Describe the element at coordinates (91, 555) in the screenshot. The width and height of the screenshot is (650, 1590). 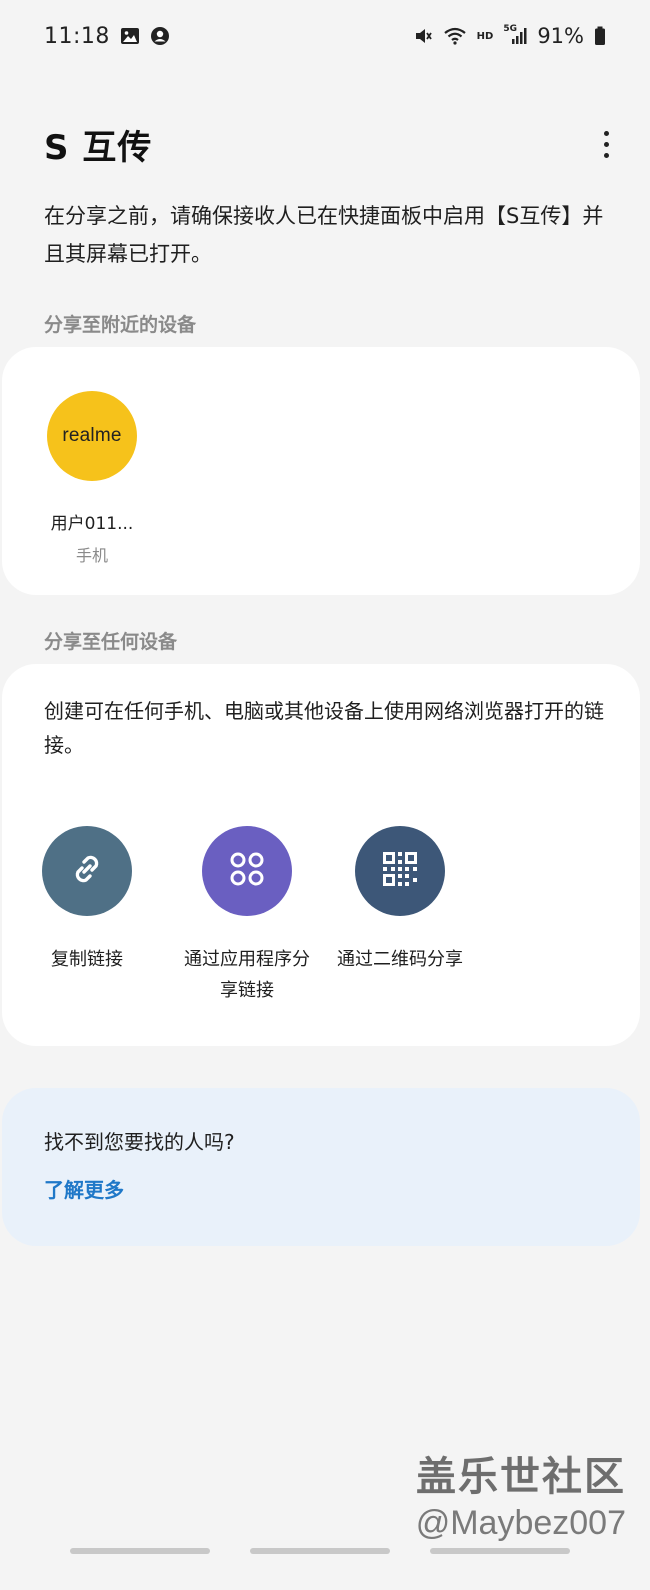
I see `device-type: 手机` at that location.